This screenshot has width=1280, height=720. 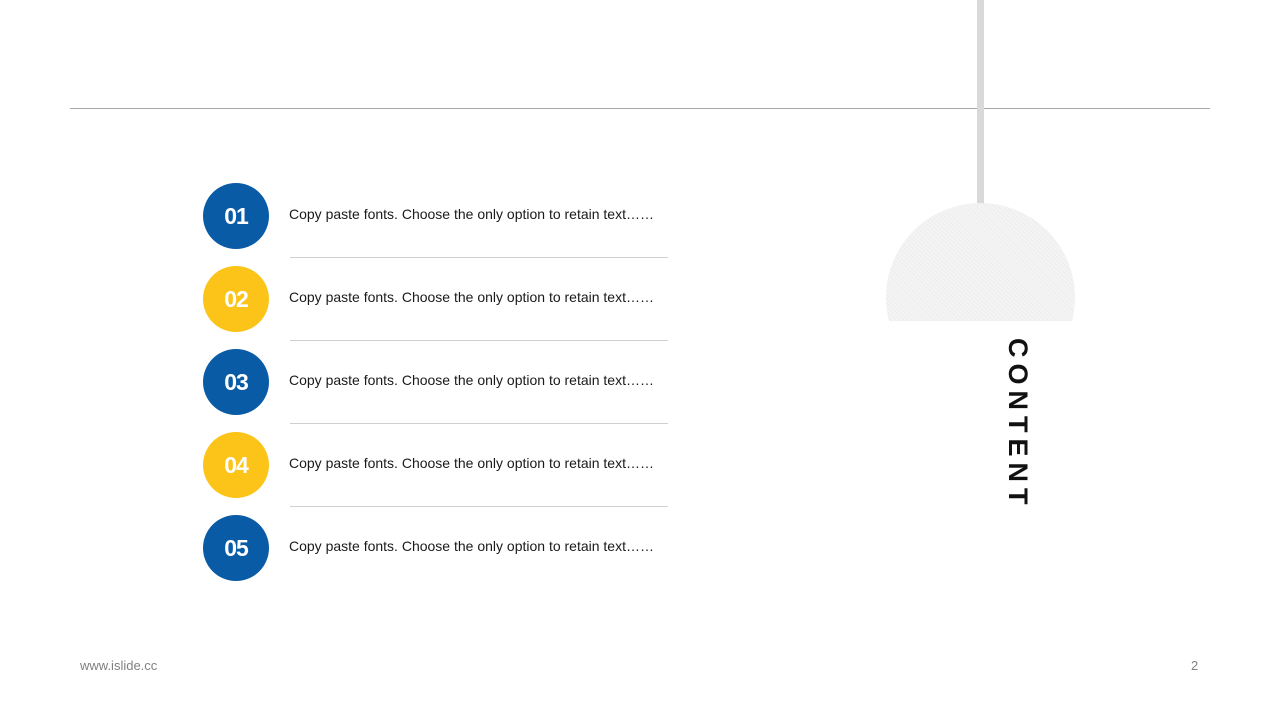 What do you see at coordinates (119, 665) in the screenshot?
I see `footer-url: www.islide.cc` at bounding box center [119, 665].